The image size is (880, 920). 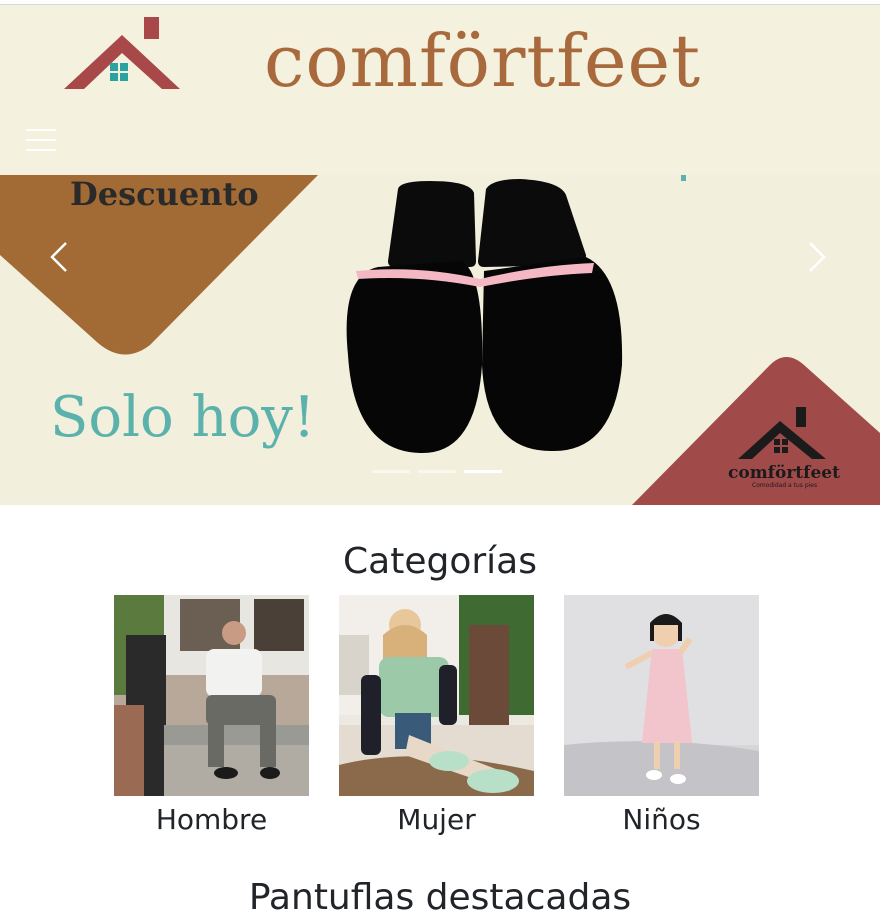 What do you see at coordinates (785, 485) in the screenshot?
I see `corner-brand-tagline: Comodidad a tus pies` at bounding box center [785, 485].